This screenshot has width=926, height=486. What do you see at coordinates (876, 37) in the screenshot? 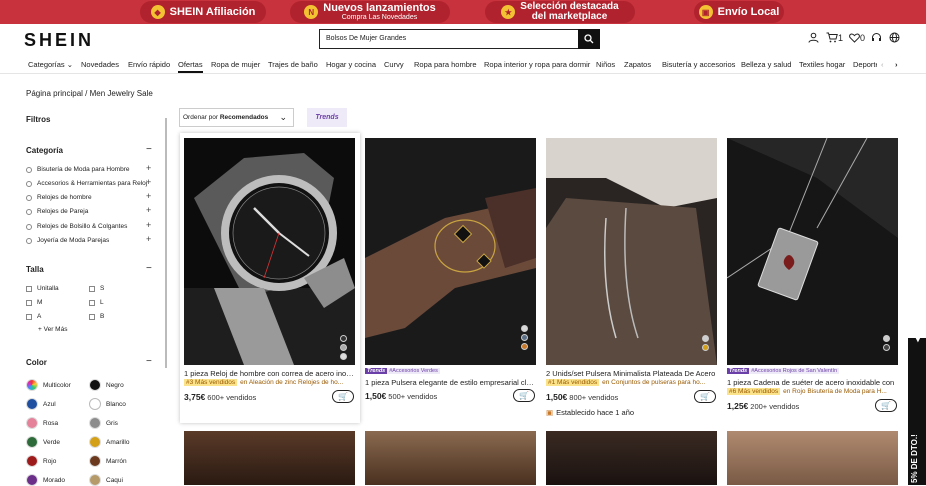
I see `support-icon` at bounding box center [876, 37].